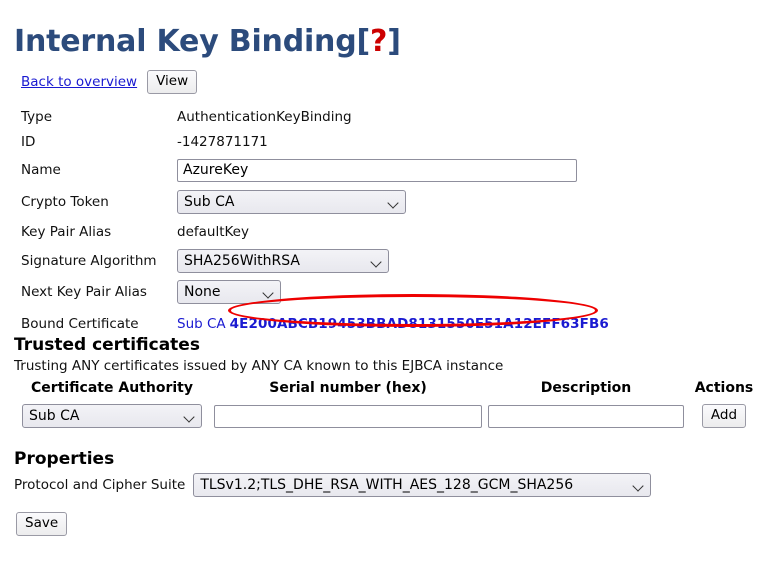 This screenshot has width=777, height=572. I want to click on field-row-type: Type AuthenticationKeyBinding, so click(391, 116).